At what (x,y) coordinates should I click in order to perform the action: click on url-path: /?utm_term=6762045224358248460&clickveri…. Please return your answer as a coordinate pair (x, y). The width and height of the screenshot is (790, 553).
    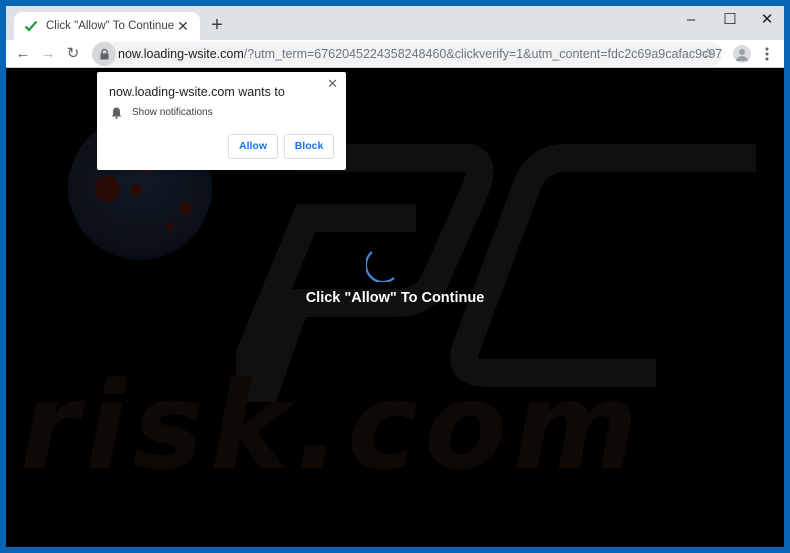
    Looking at the image, I should click on (482, 54).